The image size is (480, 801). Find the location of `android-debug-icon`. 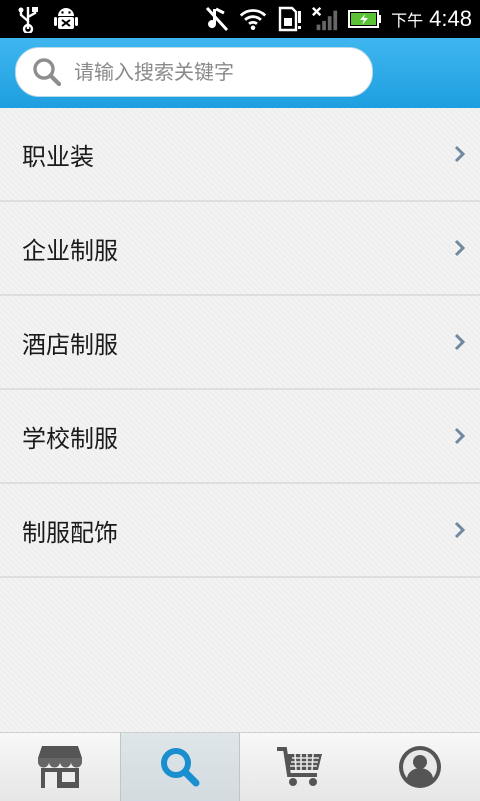

android-debug-icon is located at coordinates (66, 19).